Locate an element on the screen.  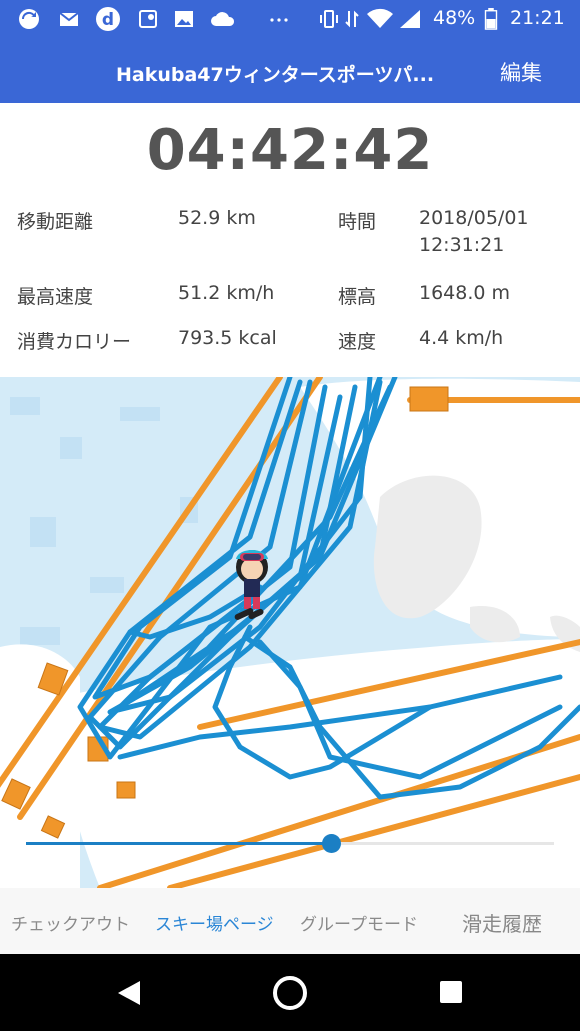
max-speed-label: 最高速度 is located at coordinates (55, 297).